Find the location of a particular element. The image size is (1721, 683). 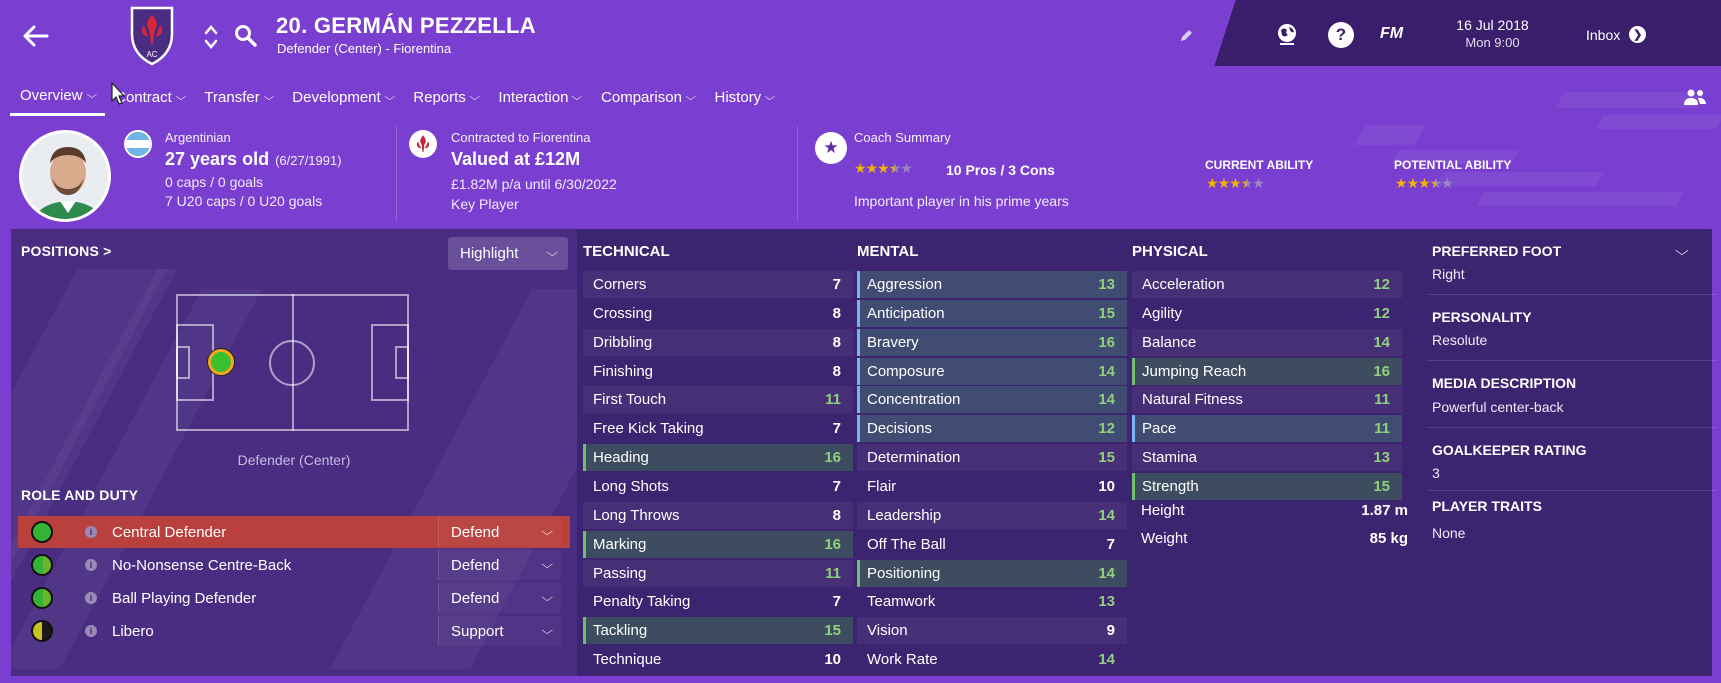

fm-button: FM is located at coordinates (1391, 34).